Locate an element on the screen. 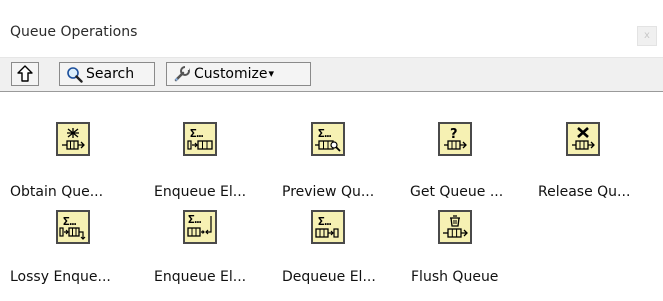  magnifier-icon is located at coordinates (74, 74).